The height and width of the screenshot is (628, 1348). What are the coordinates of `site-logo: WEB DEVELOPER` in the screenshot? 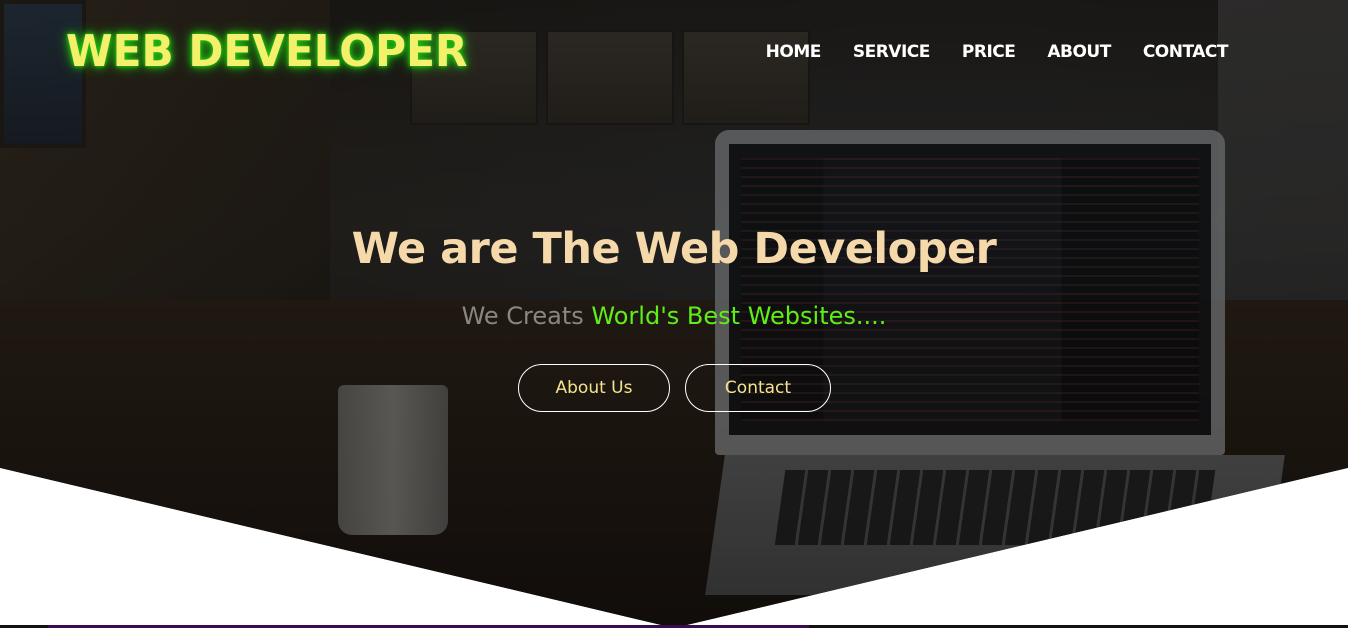 It's located at (266, 51).